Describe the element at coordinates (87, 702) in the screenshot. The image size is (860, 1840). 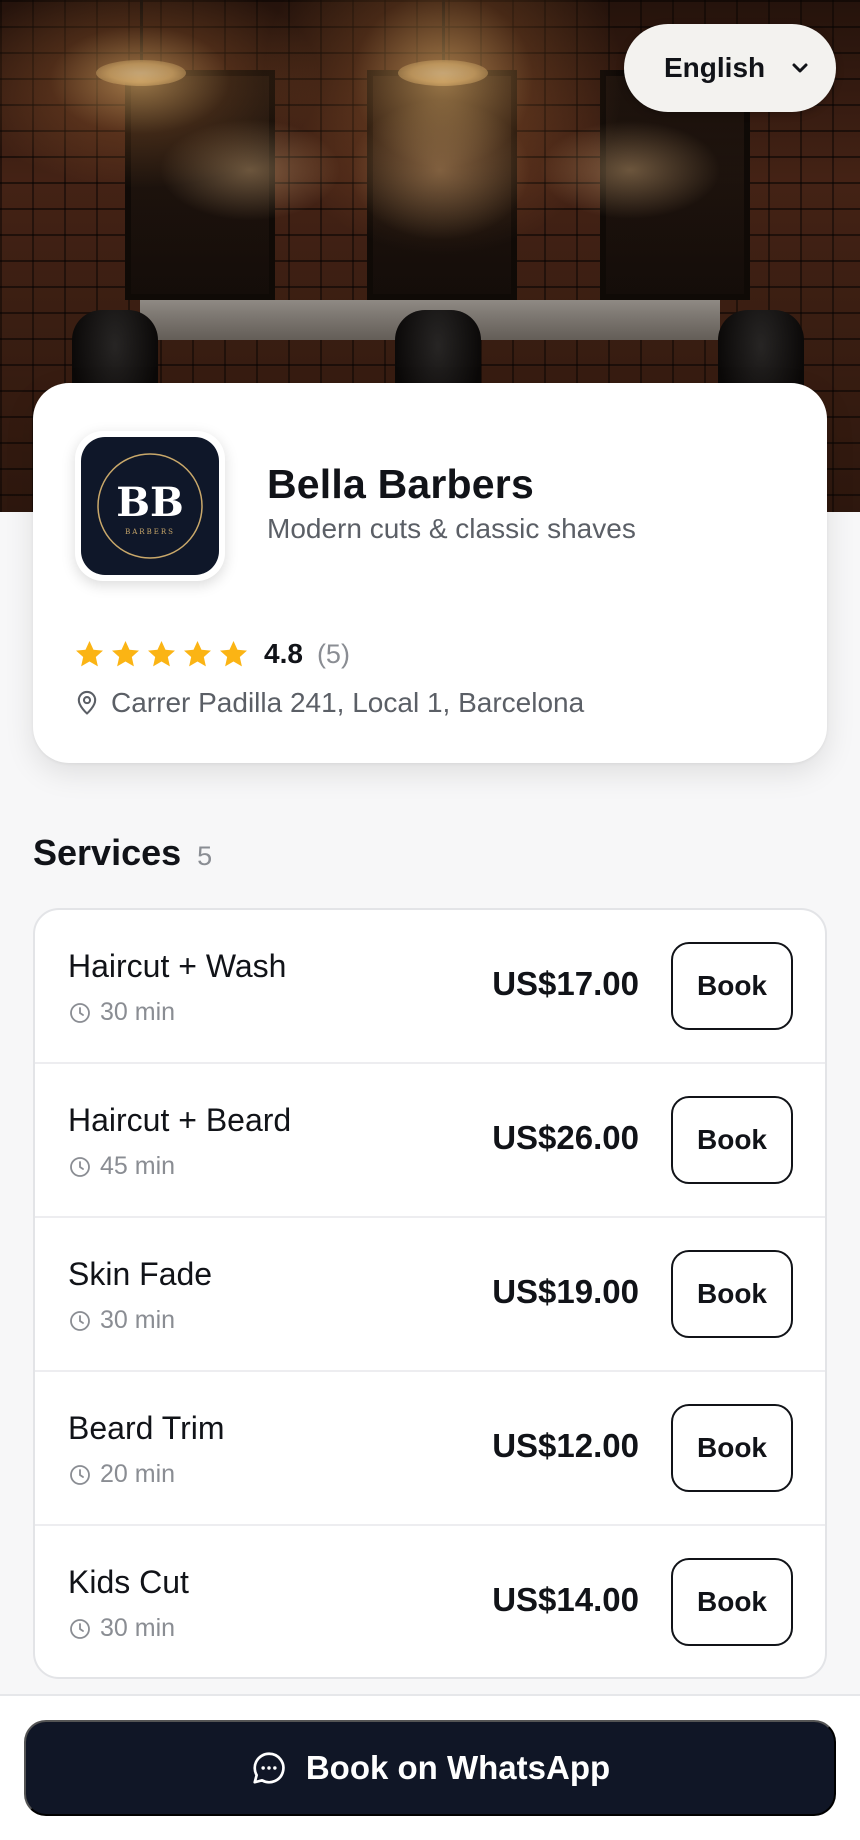
I see `map-pin-icon` at that location.